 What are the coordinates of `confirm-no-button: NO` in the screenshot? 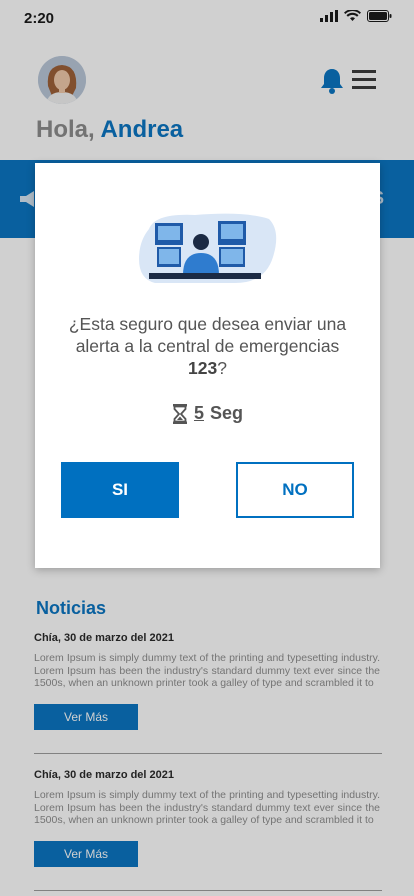 It's located at (295, 490).